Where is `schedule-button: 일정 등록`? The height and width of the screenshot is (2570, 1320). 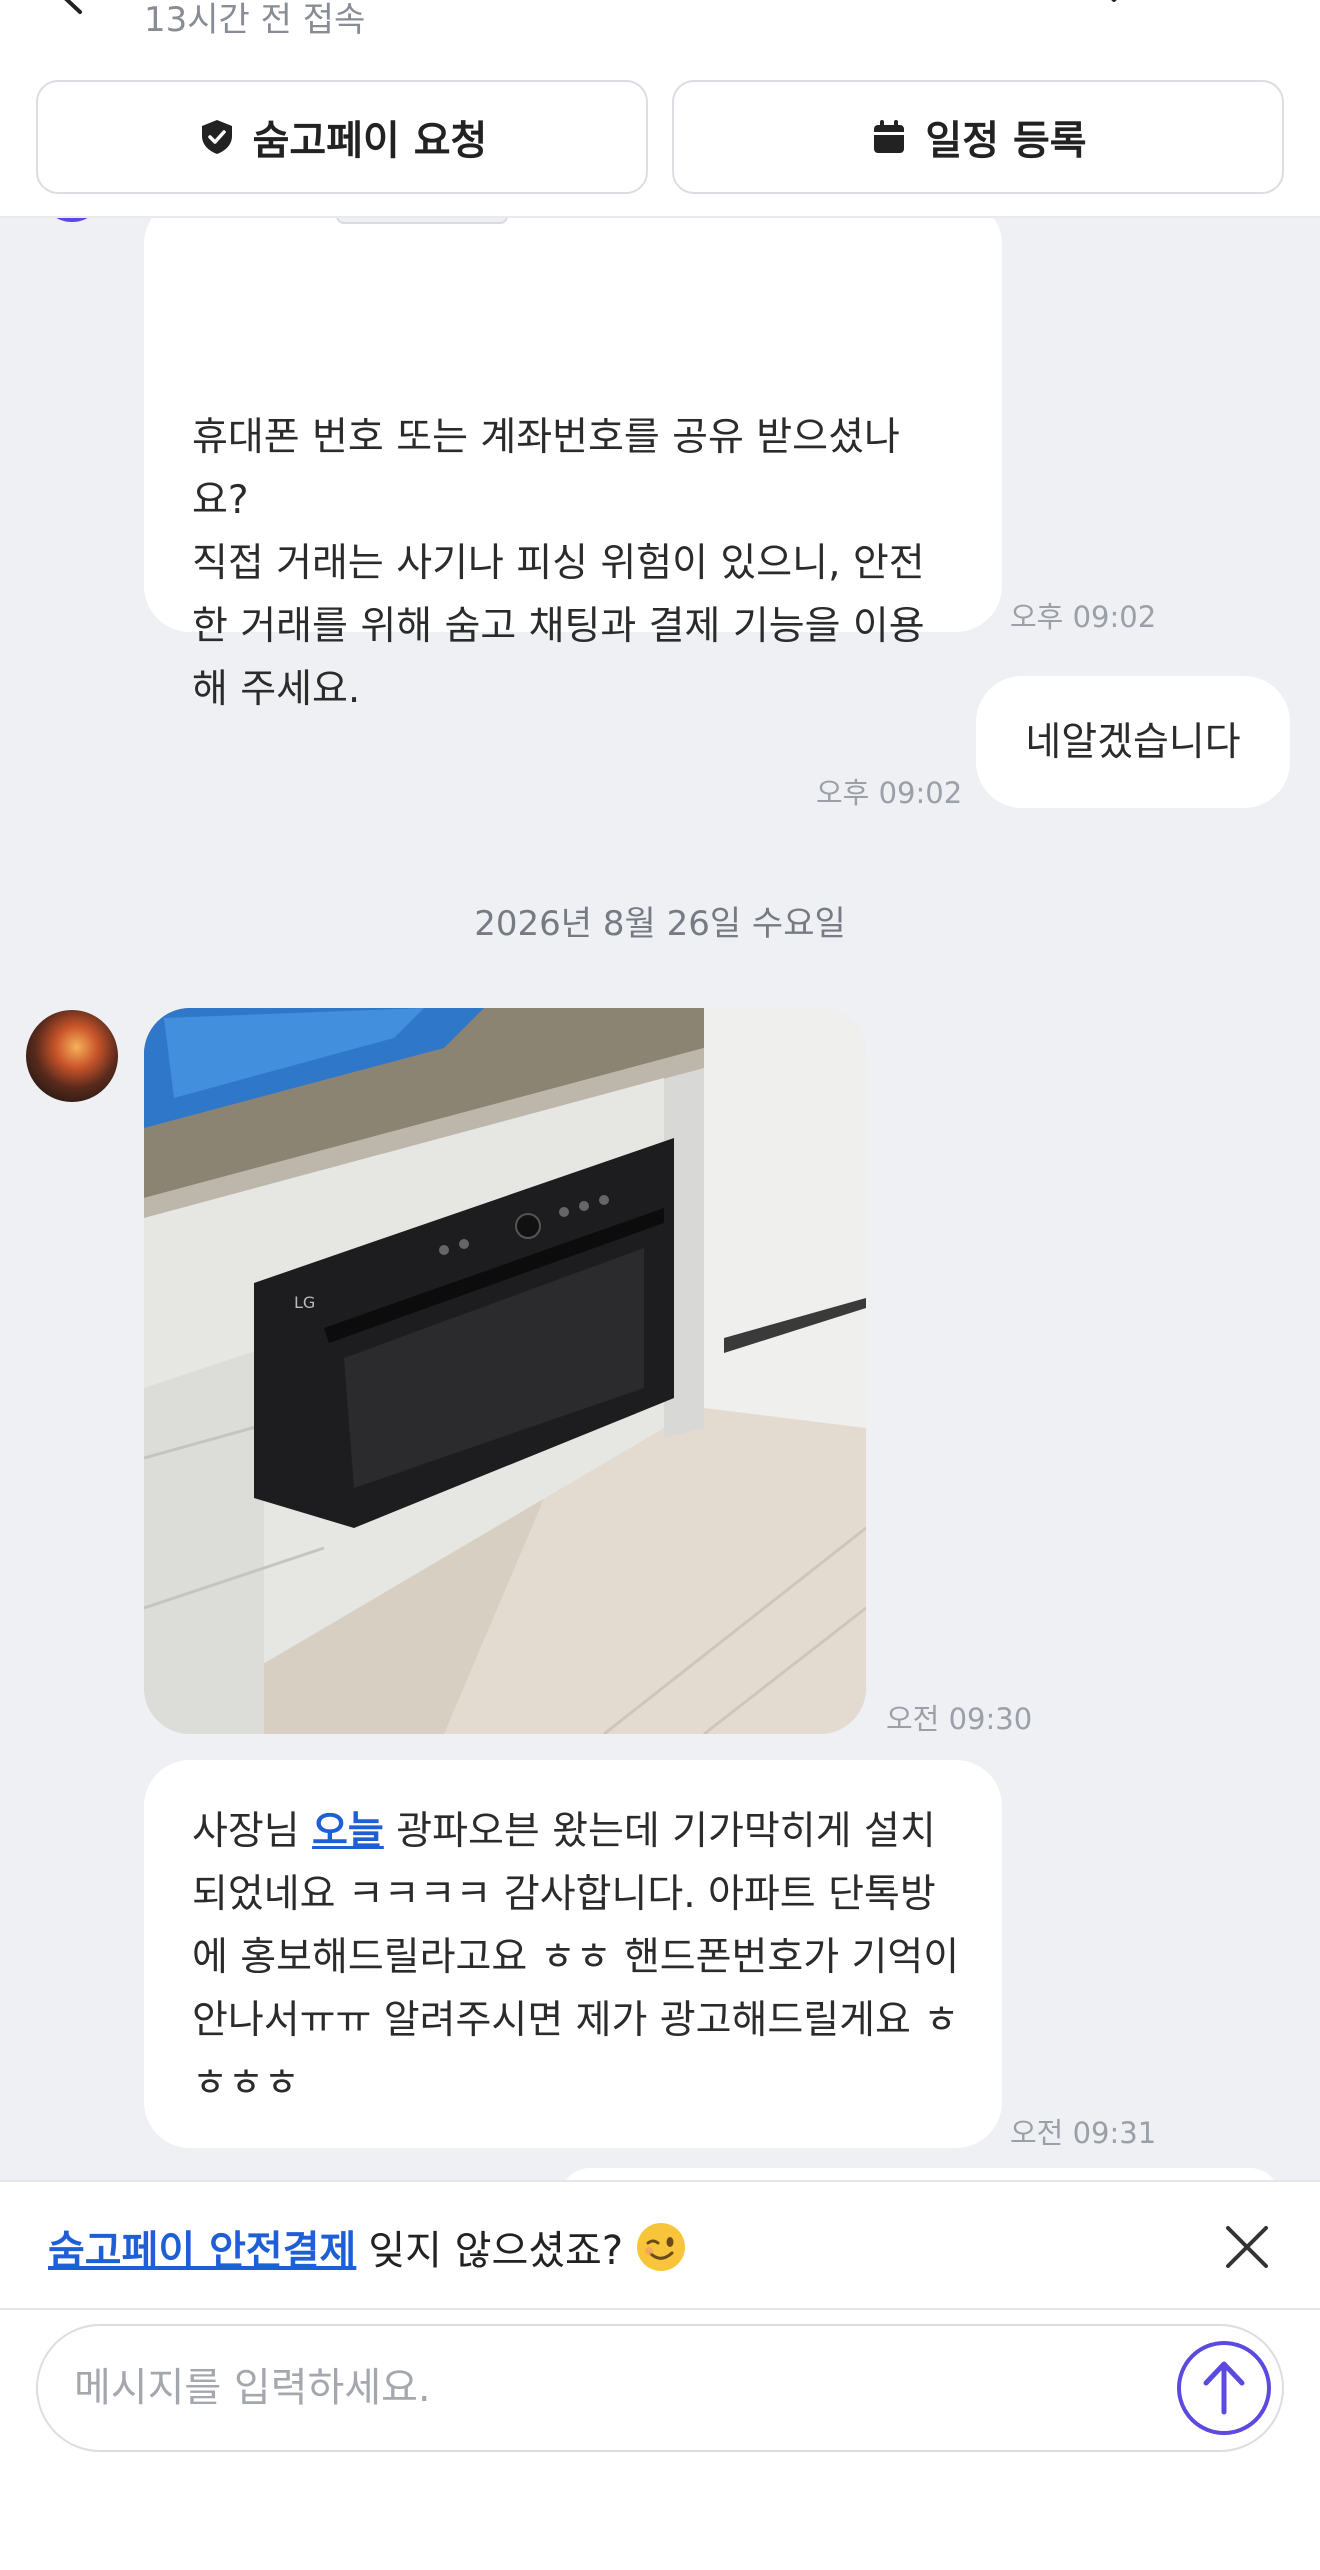
schedule-button: 일정 등록 is located at coordinates (978, 137).